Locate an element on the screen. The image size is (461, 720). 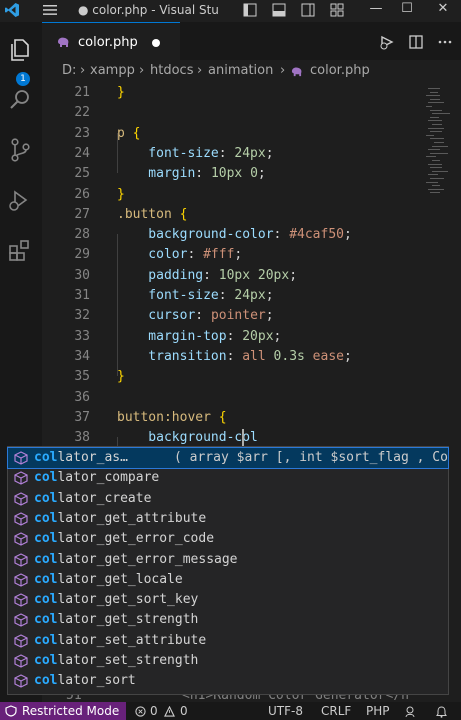
breadcrumb-xampp: xampp is located at coordinates (112, 70).